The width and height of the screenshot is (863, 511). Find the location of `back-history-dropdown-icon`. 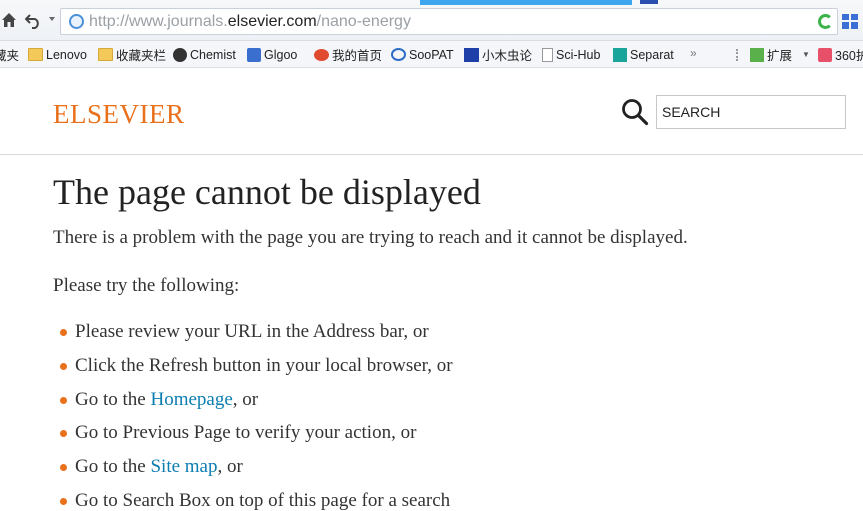

back-history-dropdown-icon is located at coordinates (52, 19).